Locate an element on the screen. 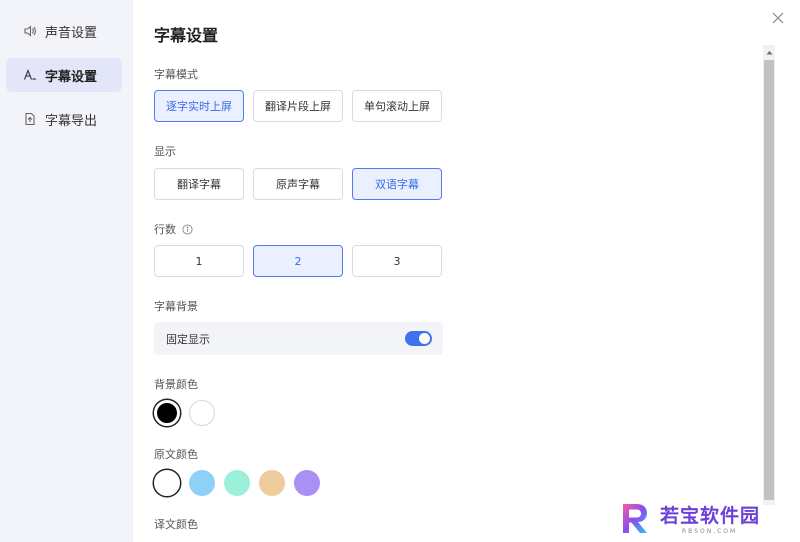  watermark-sub-text: RBSON.COM is located at coordinates (710, 531).